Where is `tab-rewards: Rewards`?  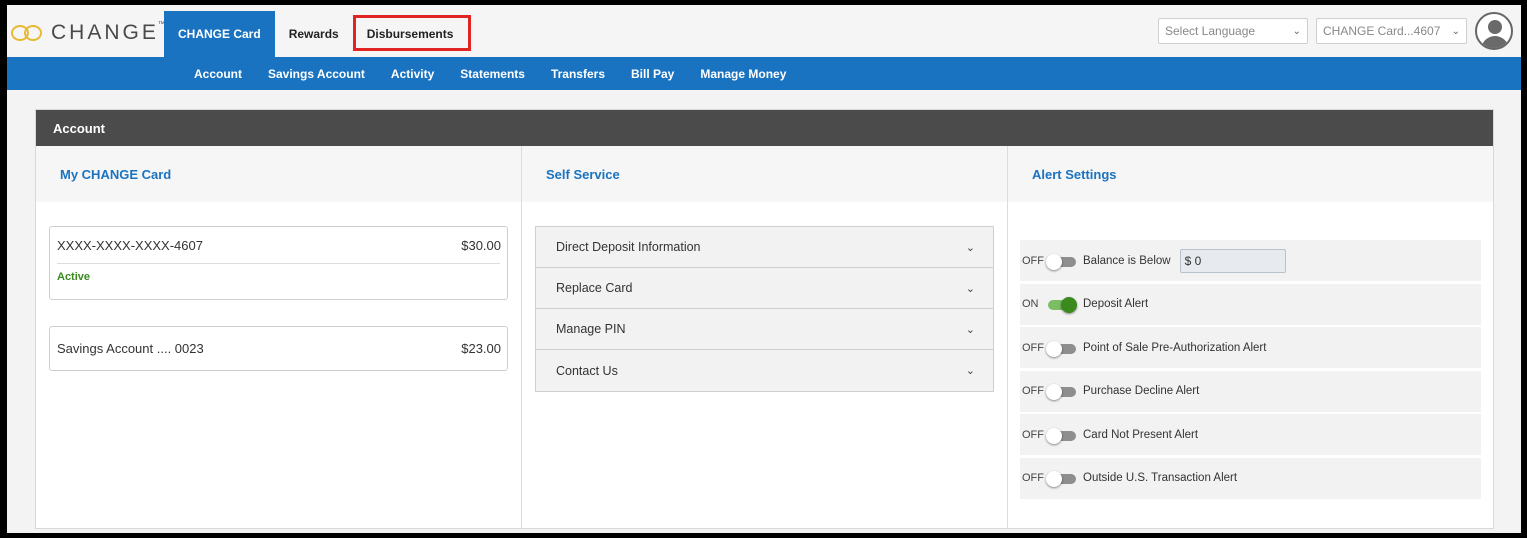 tab-rewards: Rewards is located at coordinates (314, 34).